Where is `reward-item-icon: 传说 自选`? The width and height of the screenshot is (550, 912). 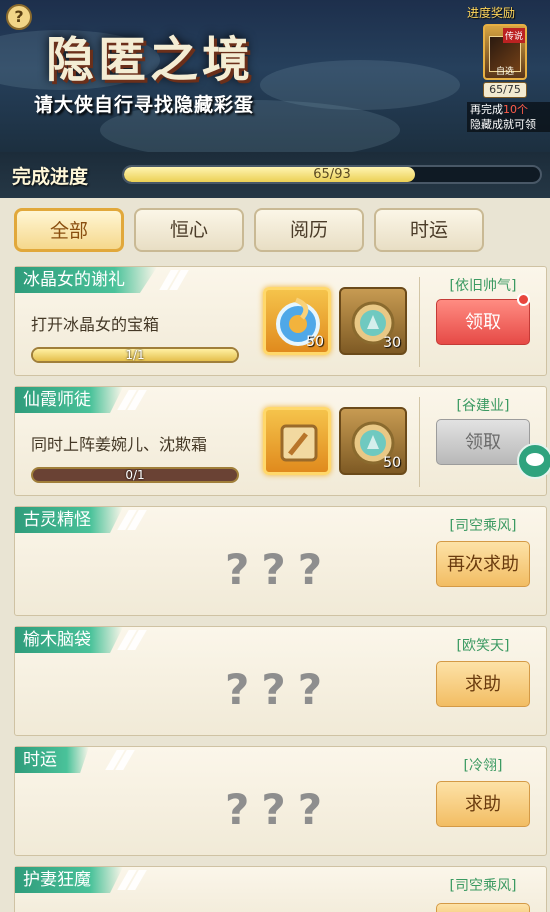
reward-item-icon: 传说 自选 is located at coordinates (505, 52).